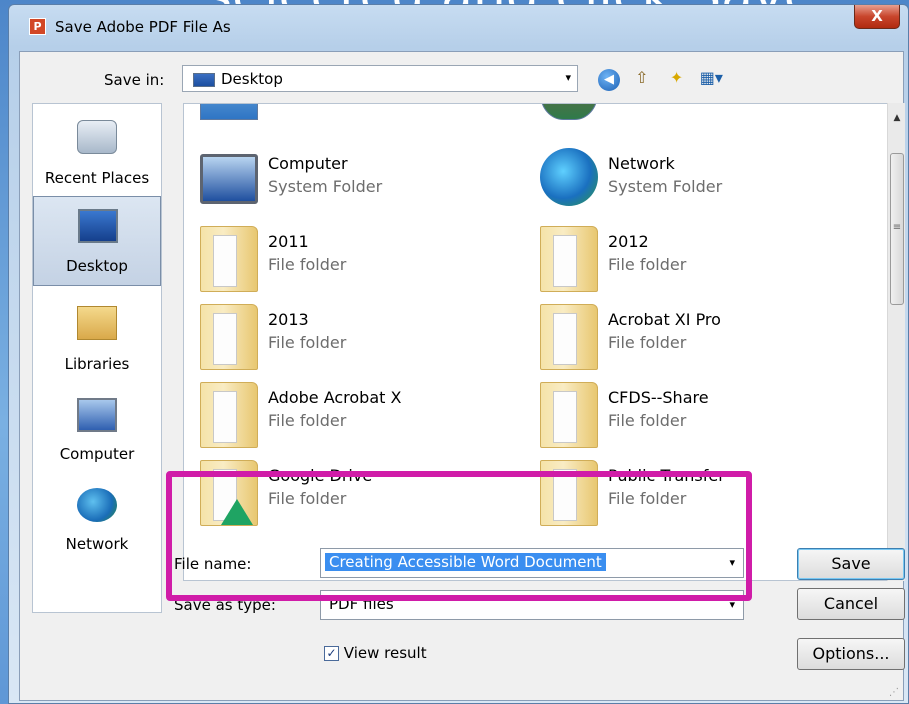 The image size is (909, 704). What do you see at coordinates (459, 536) in the screenshot?
I see `highlight-annotation` at bounding box center [459, 536].